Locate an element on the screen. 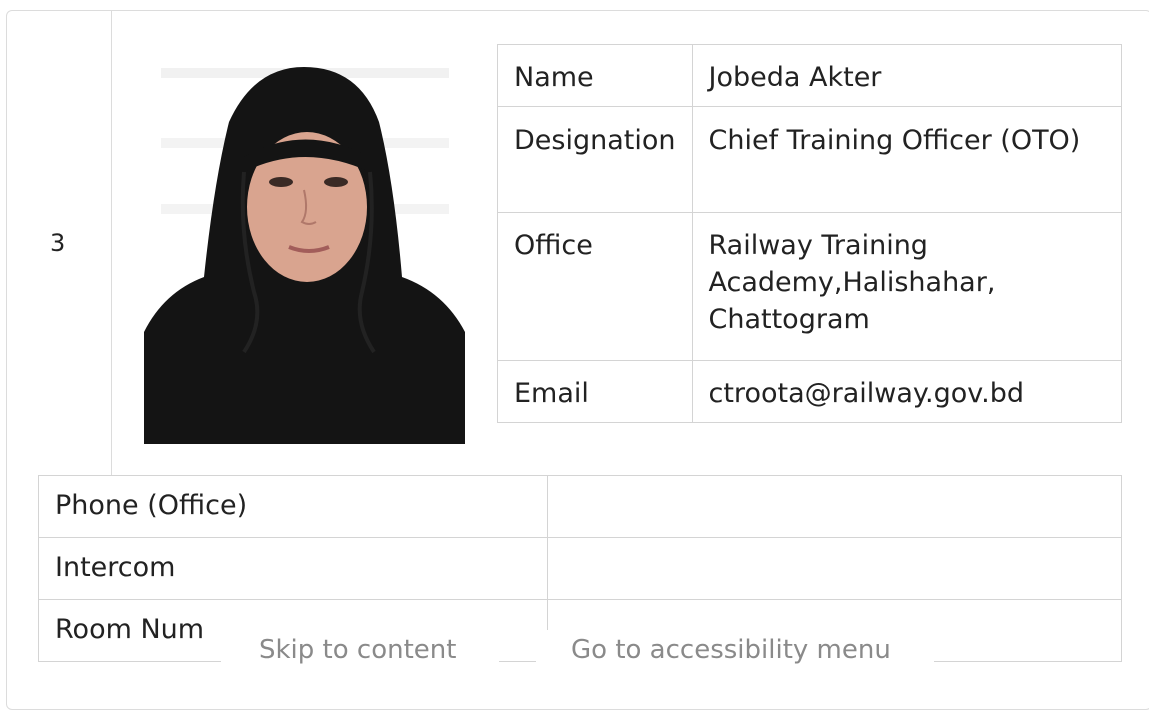 Image resolution: width=1149 pixels, height=710 pixels. name-label: Name is located at coordinates (595, 75).